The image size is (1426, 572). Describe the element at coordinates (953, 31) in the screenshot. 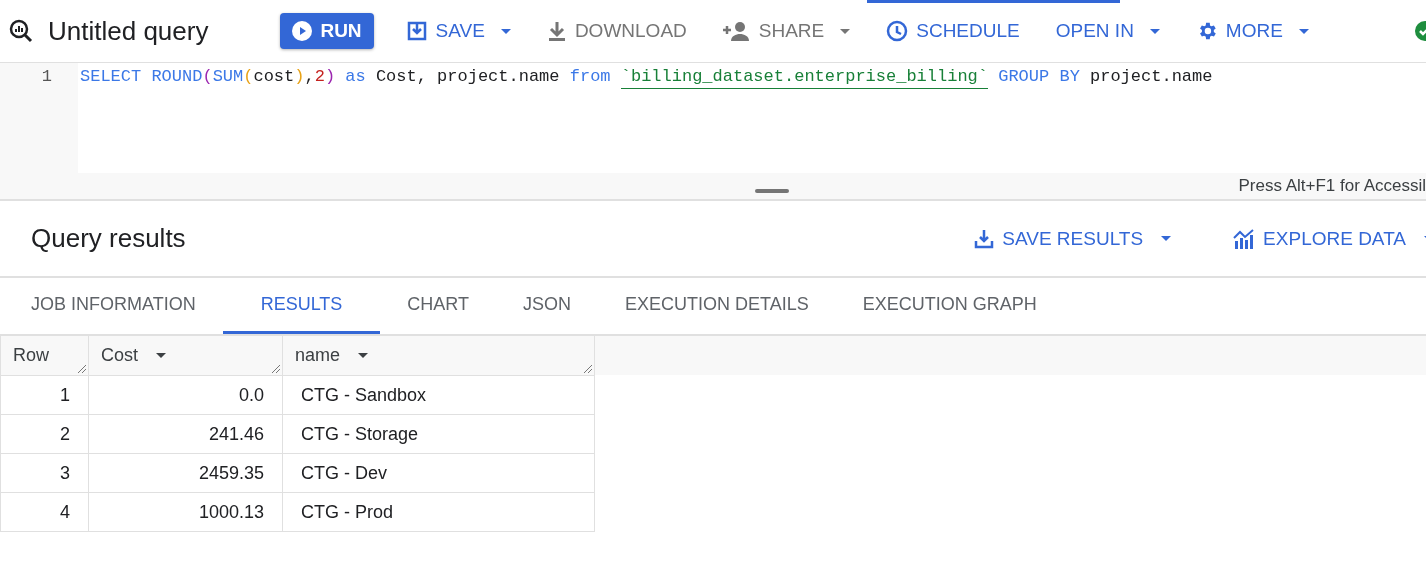

I see `toolbar-button: SCHEDULE` at that location.